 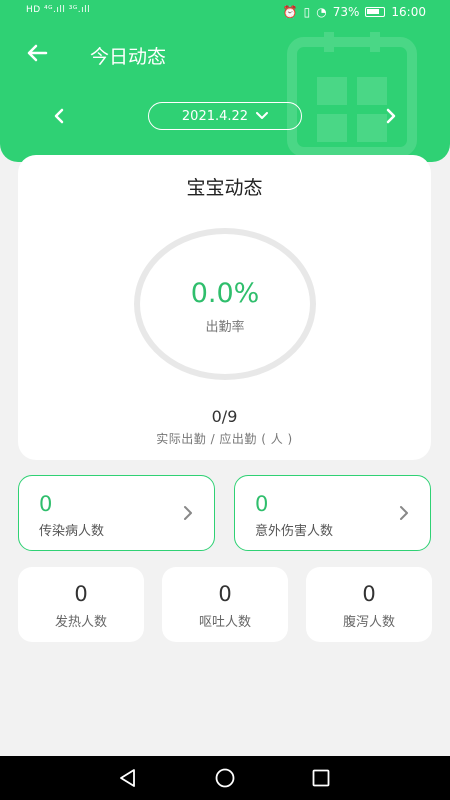 I want to click on system-nav-bar, so click(x=225, y=778).